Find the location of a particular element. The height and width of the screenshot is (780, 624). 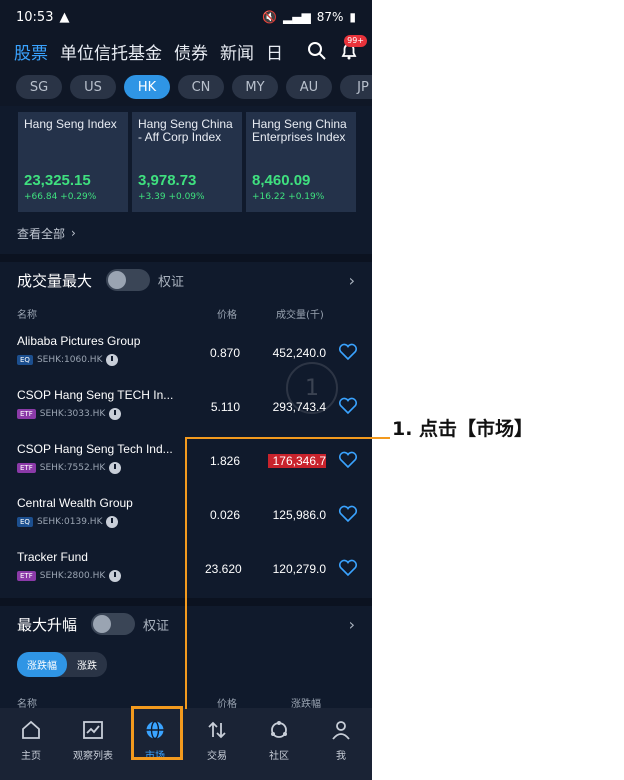

stock-price: 23.620 is located at coordinates (223, 569).